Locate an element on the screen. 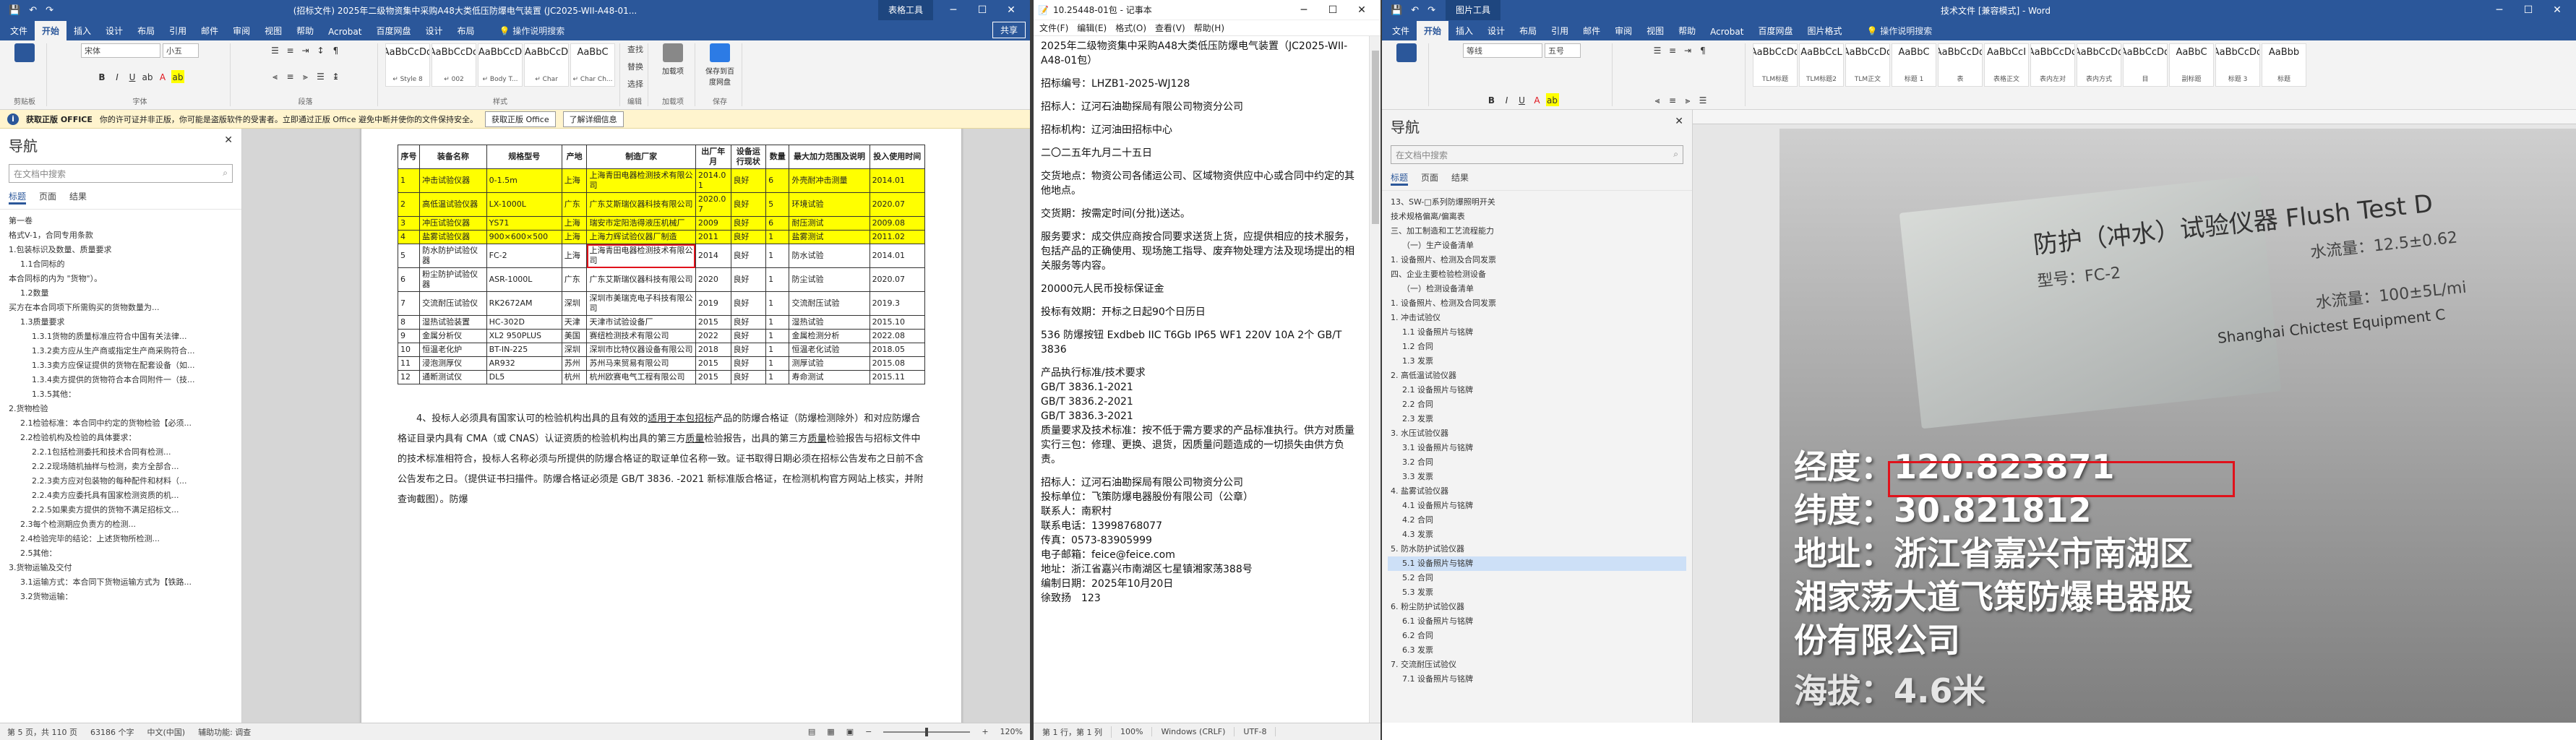 The width and height of the screenshot is (2576, 740). nav-heading-item: 2.5其他： is located at coordinates (121, 553).